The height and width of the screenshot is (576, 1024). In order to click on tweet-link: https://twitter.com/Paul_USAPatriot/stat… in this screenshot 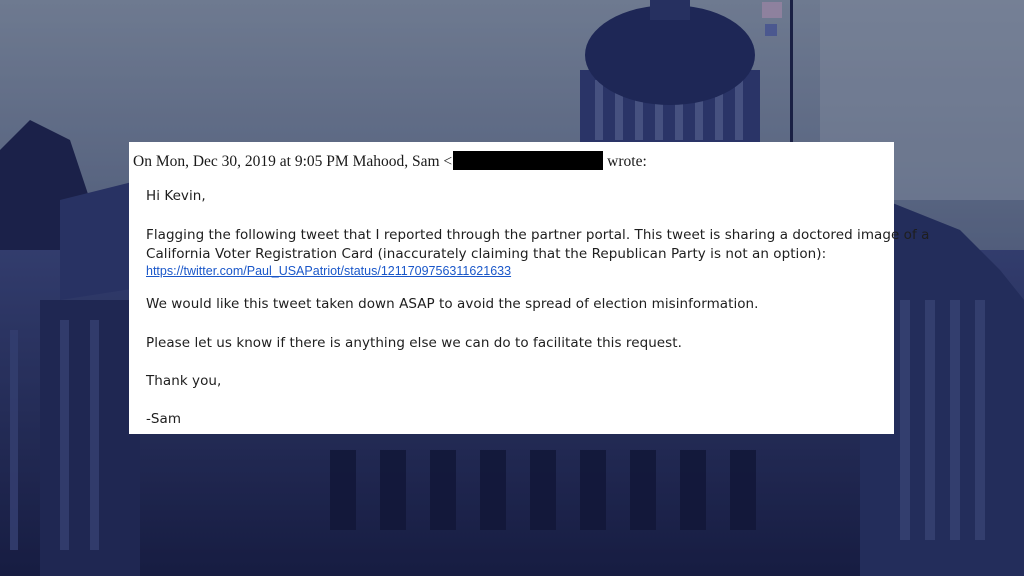, I will do `click(328, 271)`.